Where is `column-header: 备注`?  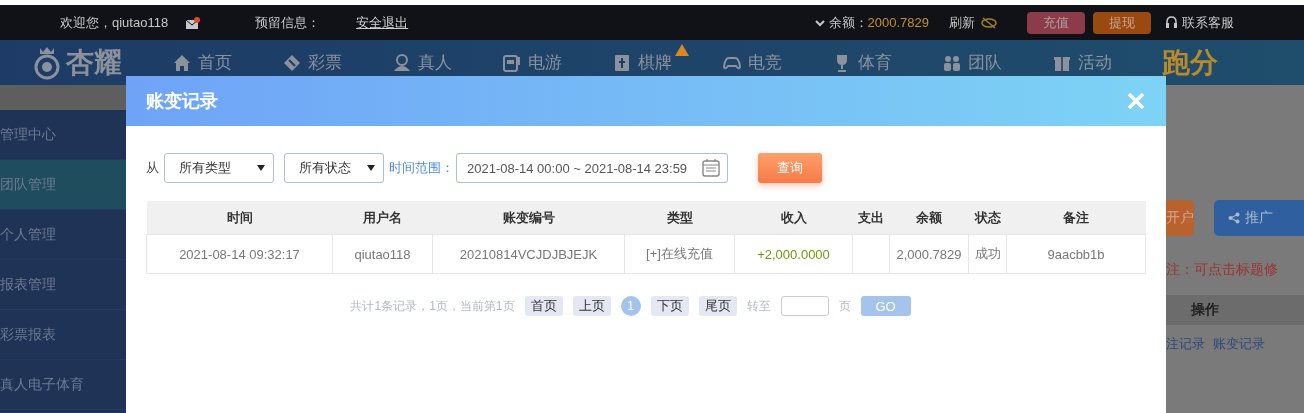 column-header: 备注 is located at coordinates (1076, 218).